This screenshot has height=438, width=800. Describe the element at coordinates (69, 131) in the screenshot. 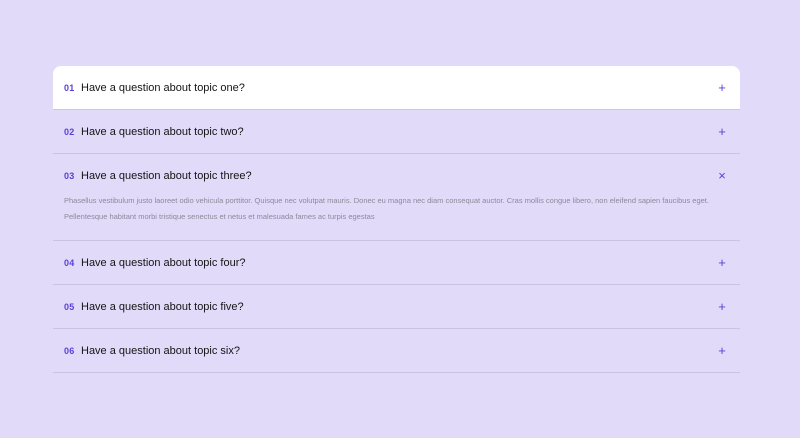

I see `faq-item-number: 02` at that location.